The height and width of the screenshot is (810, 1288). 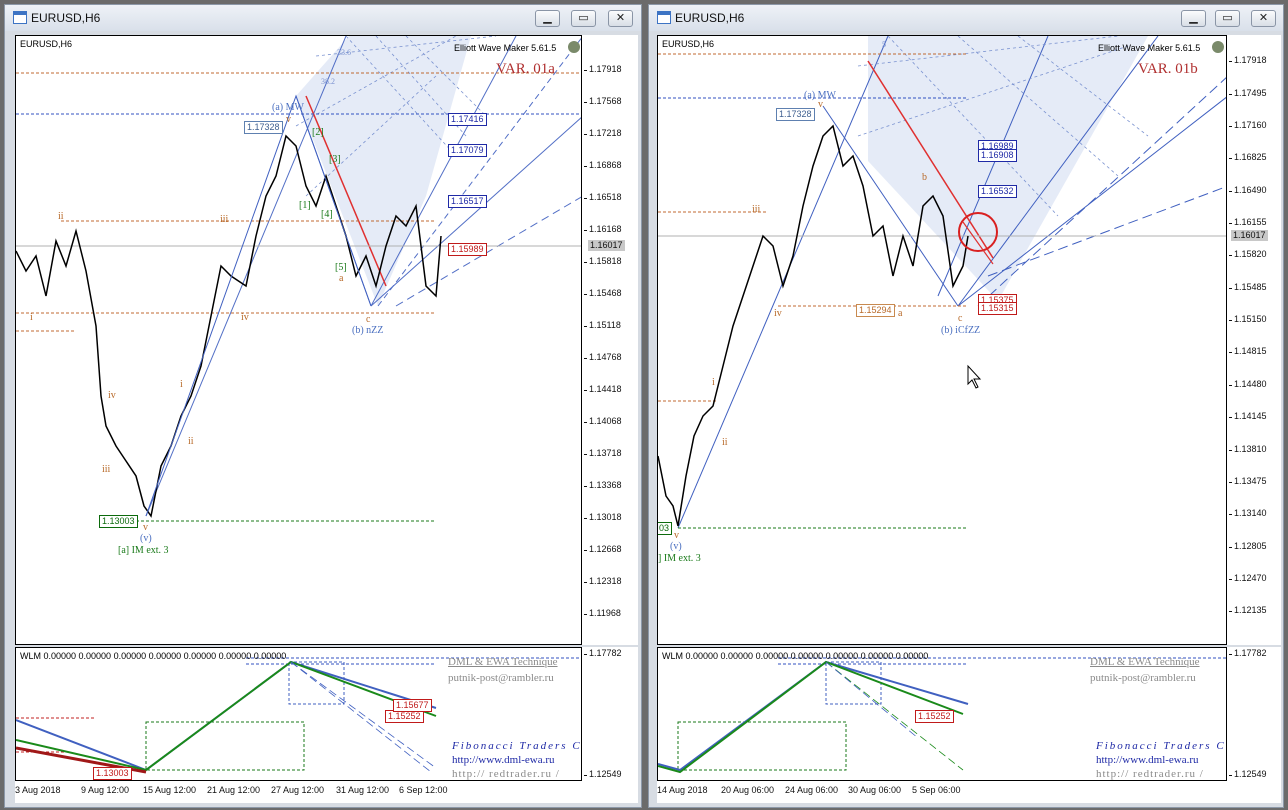 What do you see at coordinates (467, 201) in the screenshot?
I see `price-tag-target-3: 1.16517` at bounding box center [467, 201].